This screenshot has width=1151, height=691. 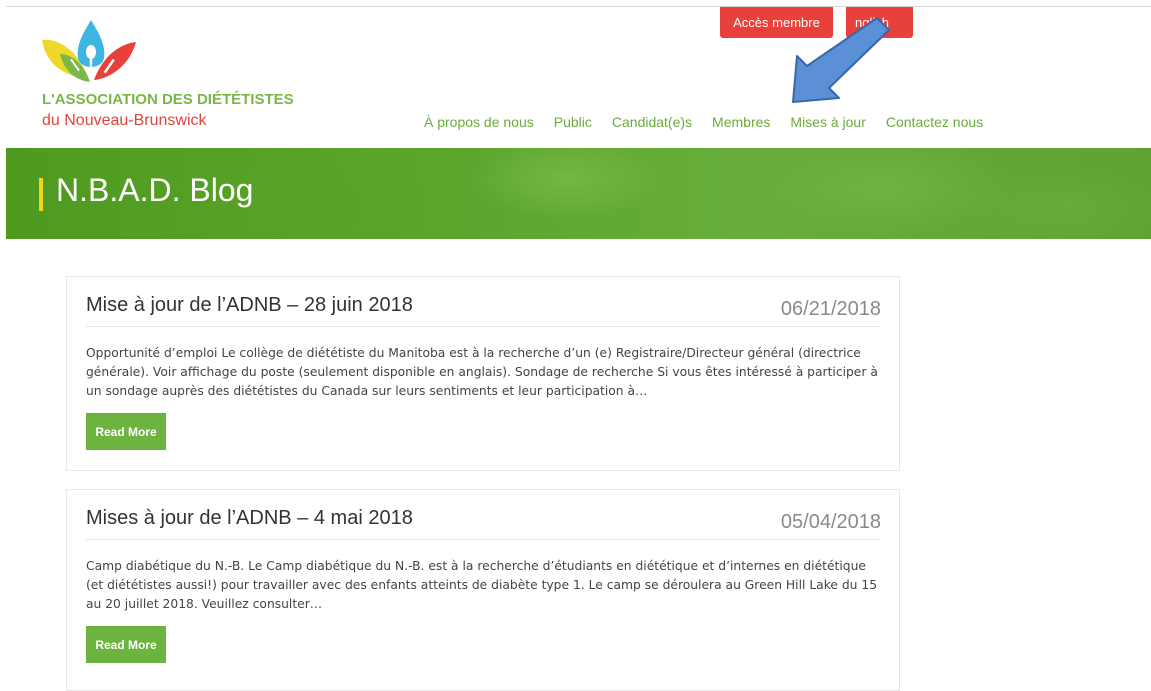 I want to click on post-title: Mise à jour de l’ADNB – 28 juin 2018, so click(x=249, y=305).